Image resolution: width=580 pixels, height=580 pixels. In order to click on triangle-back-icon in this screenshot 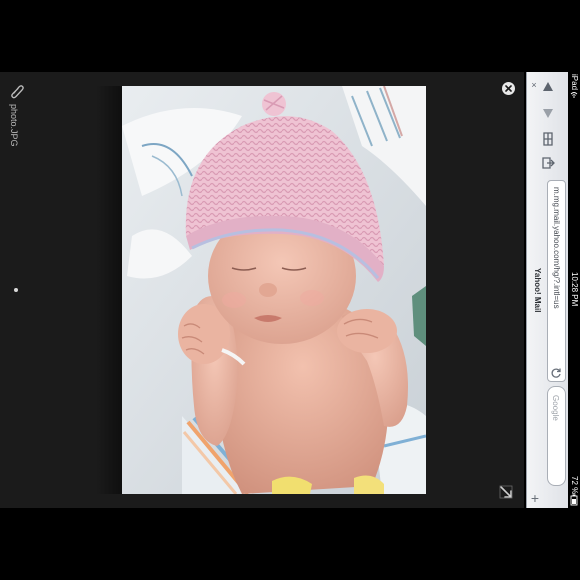, I will do `click(548, 87)`.